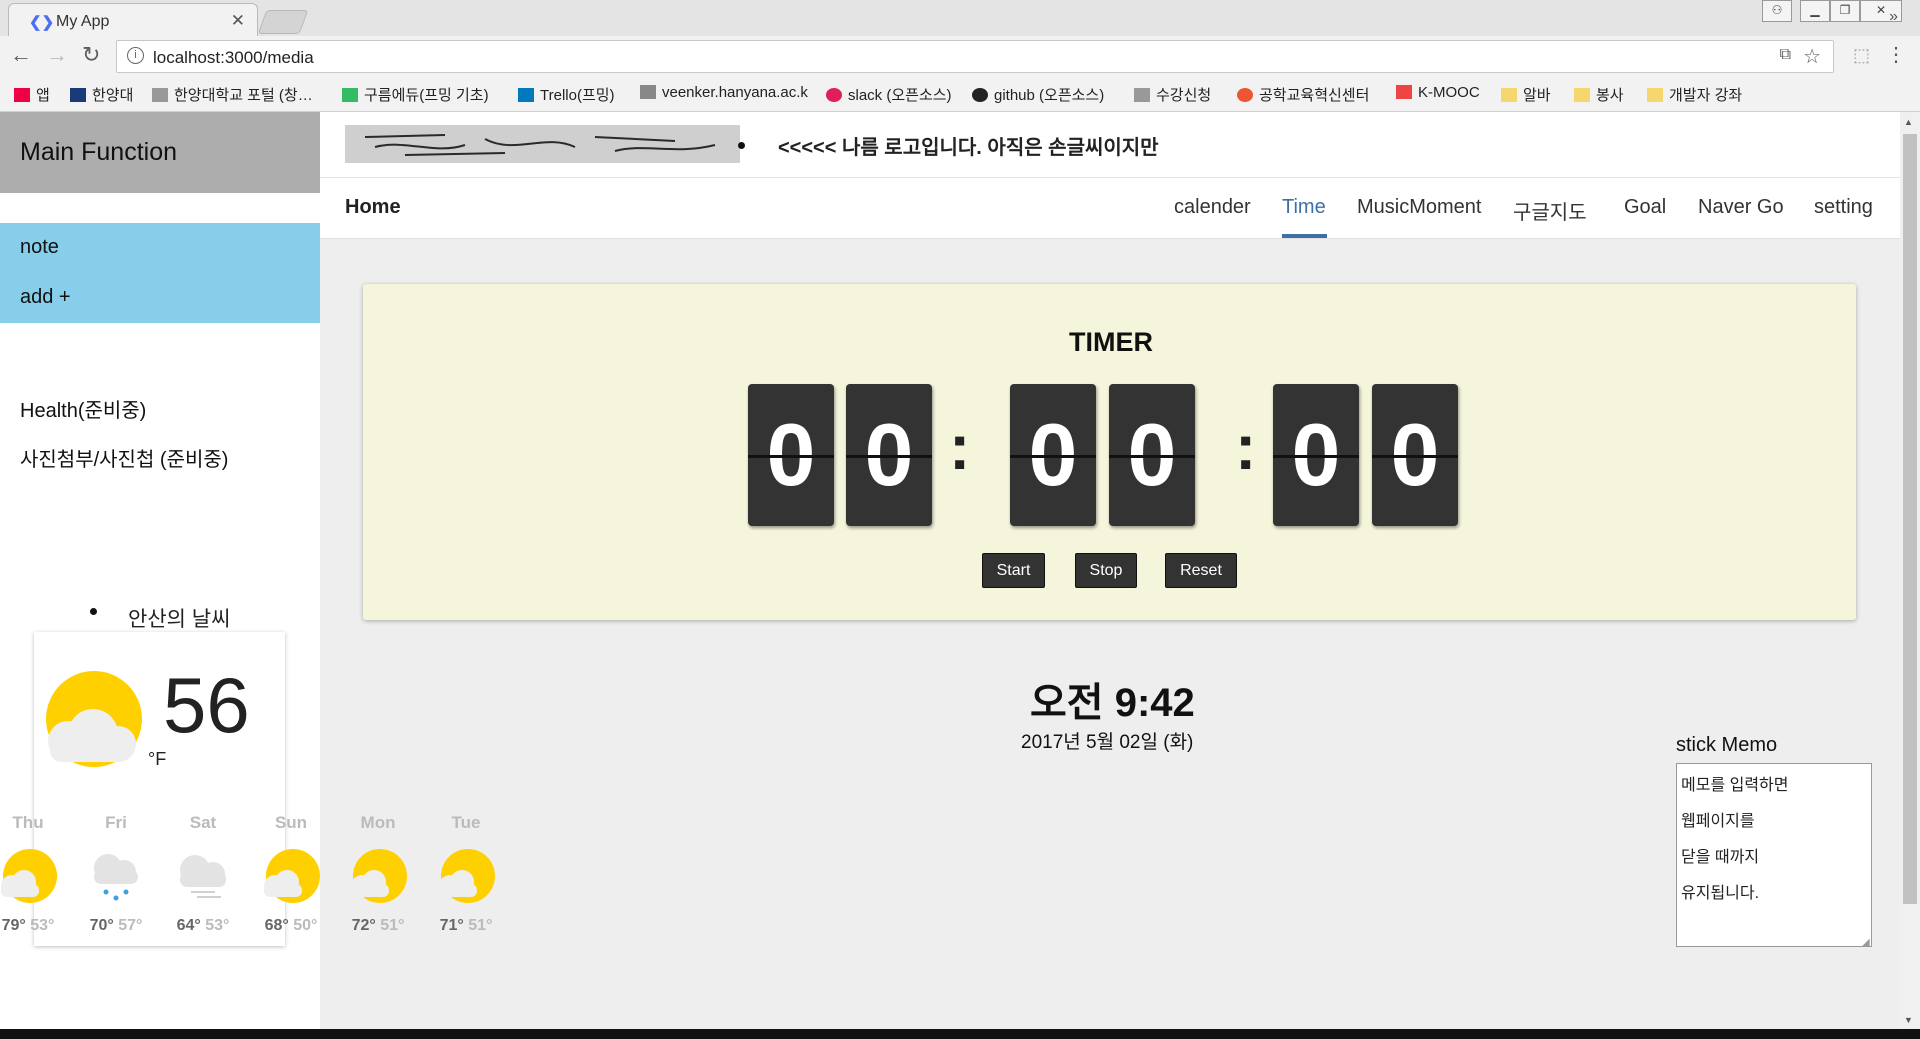 The width and height of the screenshot is (1920, 1039). I want to click on bookmark-item: K-MOOC, so click(1438, 92).